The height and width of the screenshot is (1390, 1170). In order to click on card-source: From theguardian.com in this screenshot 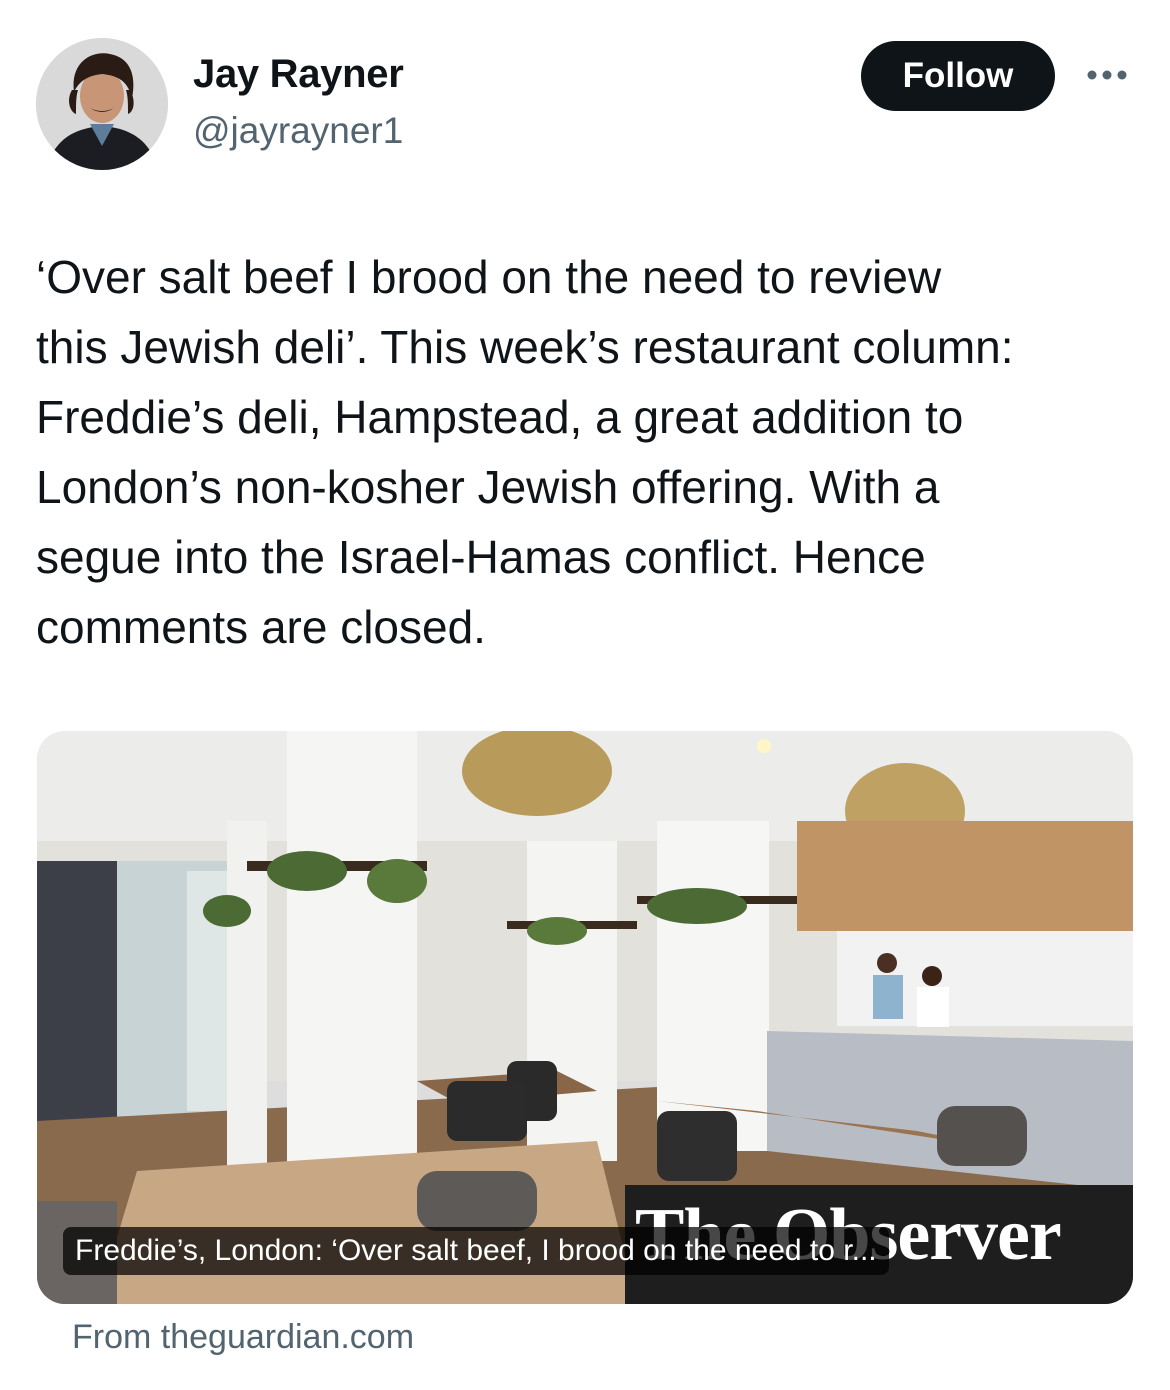, I will do `click(243, 1337)`.